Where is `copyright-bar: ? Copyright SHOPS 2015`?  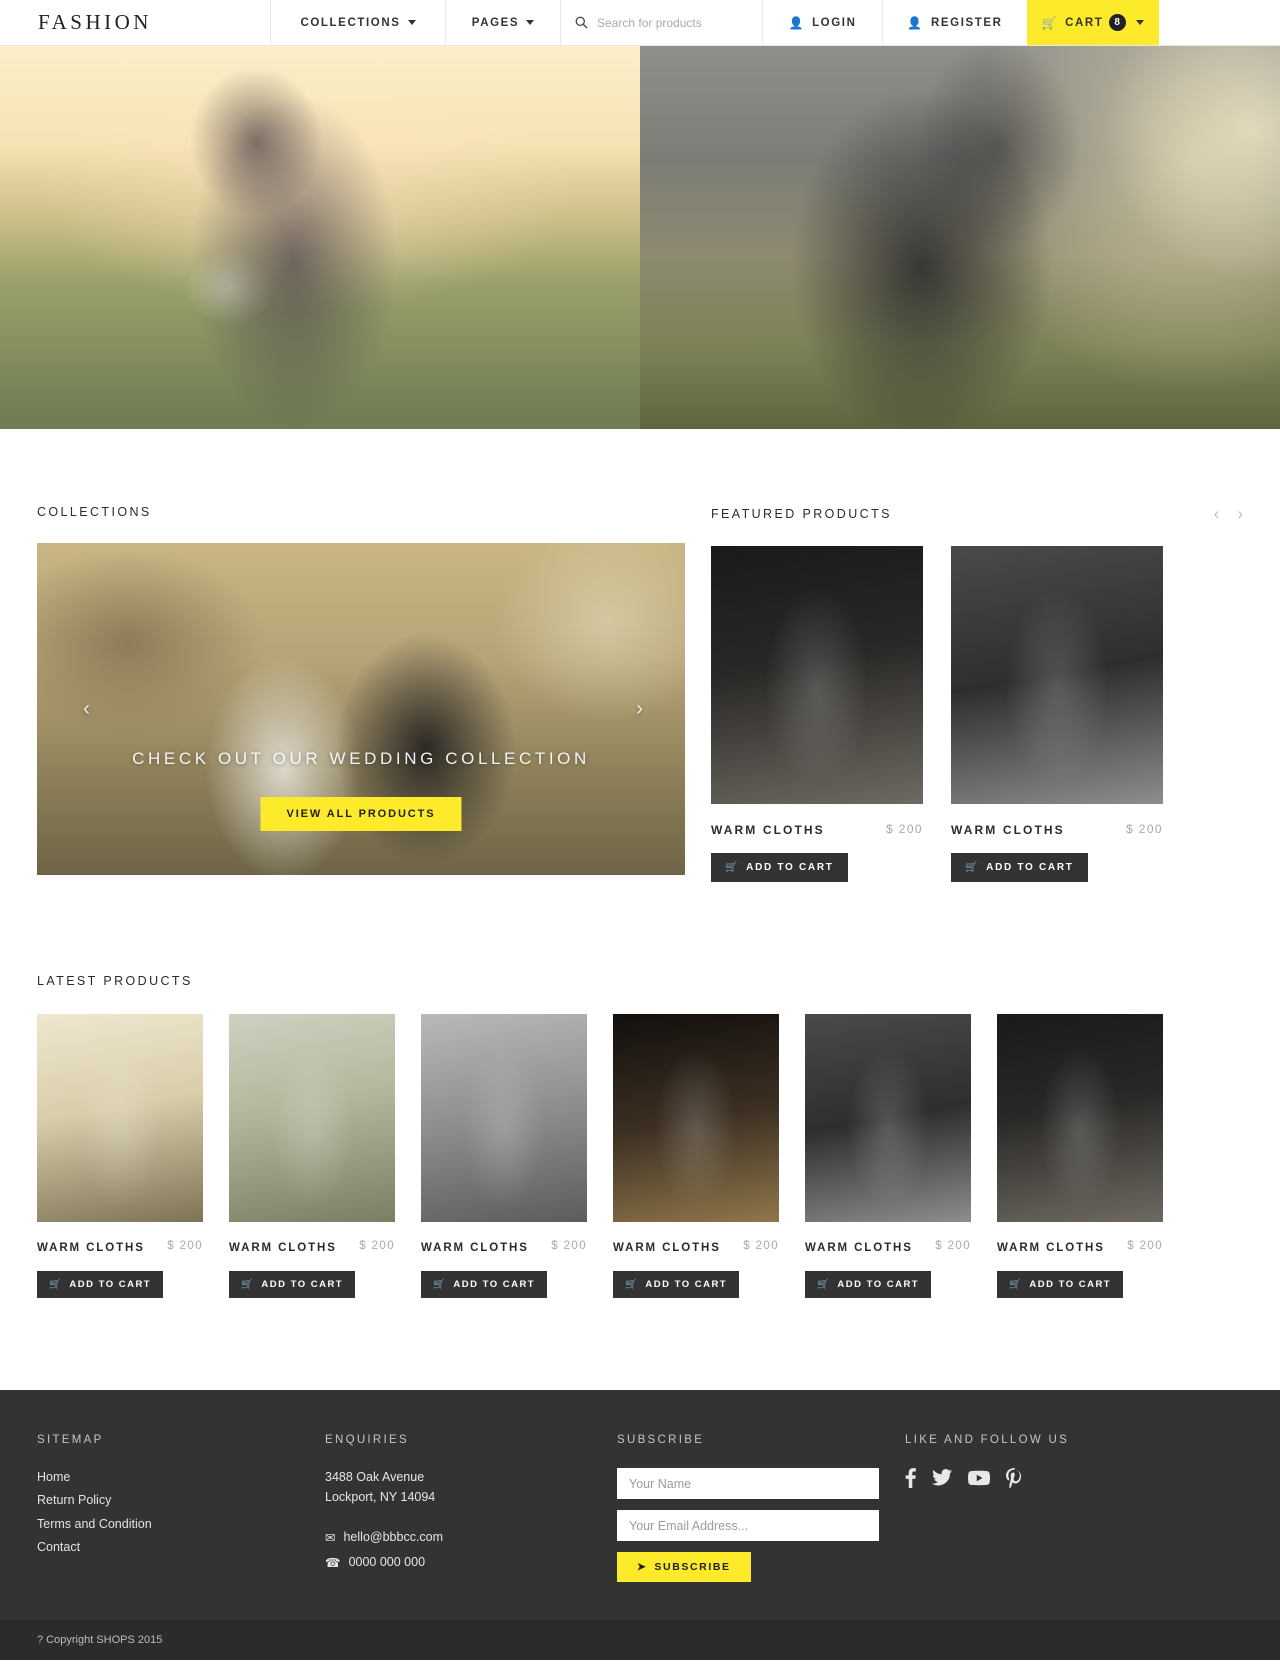 copyright-bar: ? Copyright SHOPS 2015 is located at coordinates (640, 1640).